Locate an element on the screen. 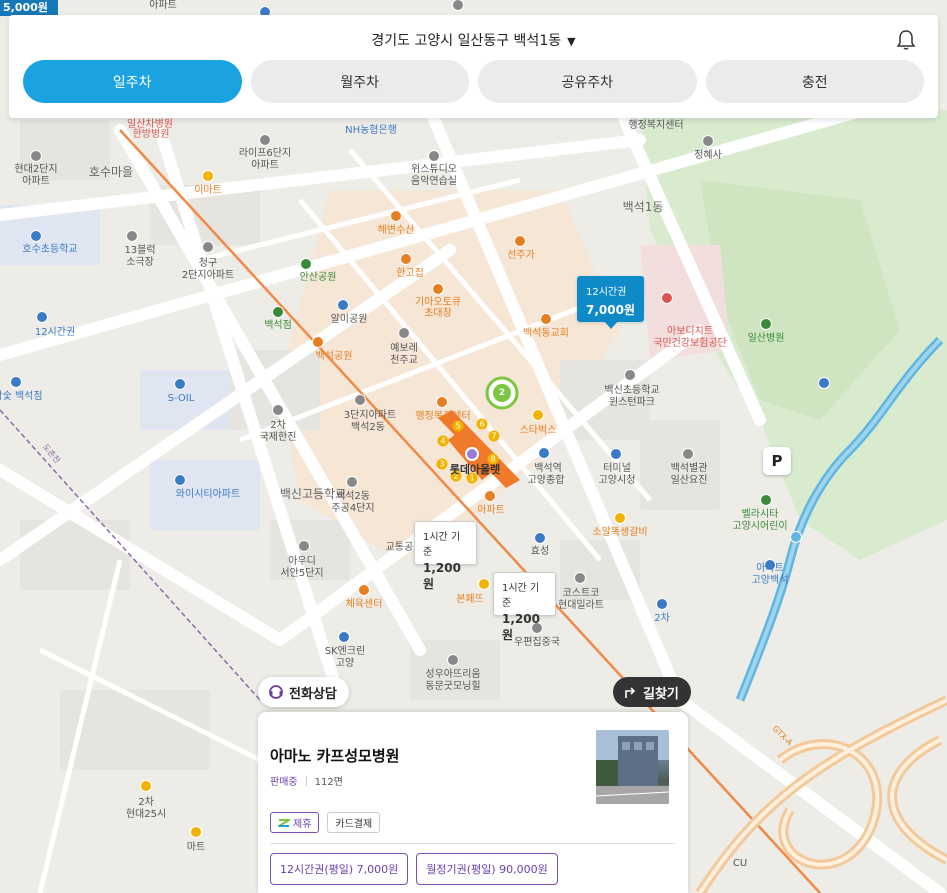 This screenshot has width=947, height=893. bell-icon is located at coordinates (906, 40).